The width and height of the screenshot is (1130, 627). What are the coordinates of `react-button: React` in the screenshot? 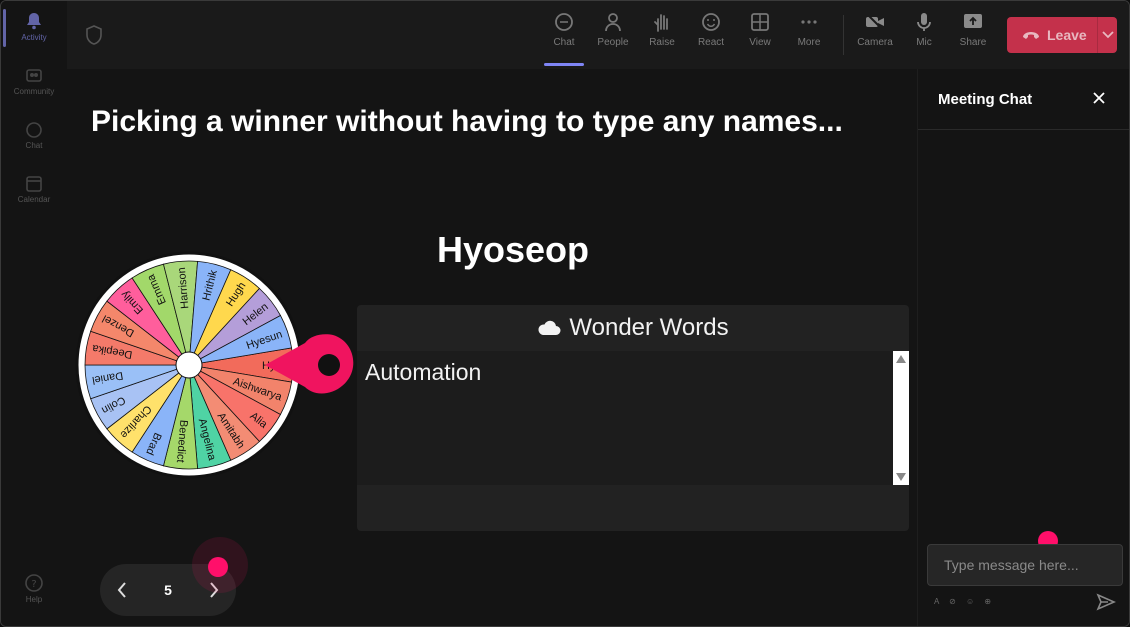 It's located at (711, 29).